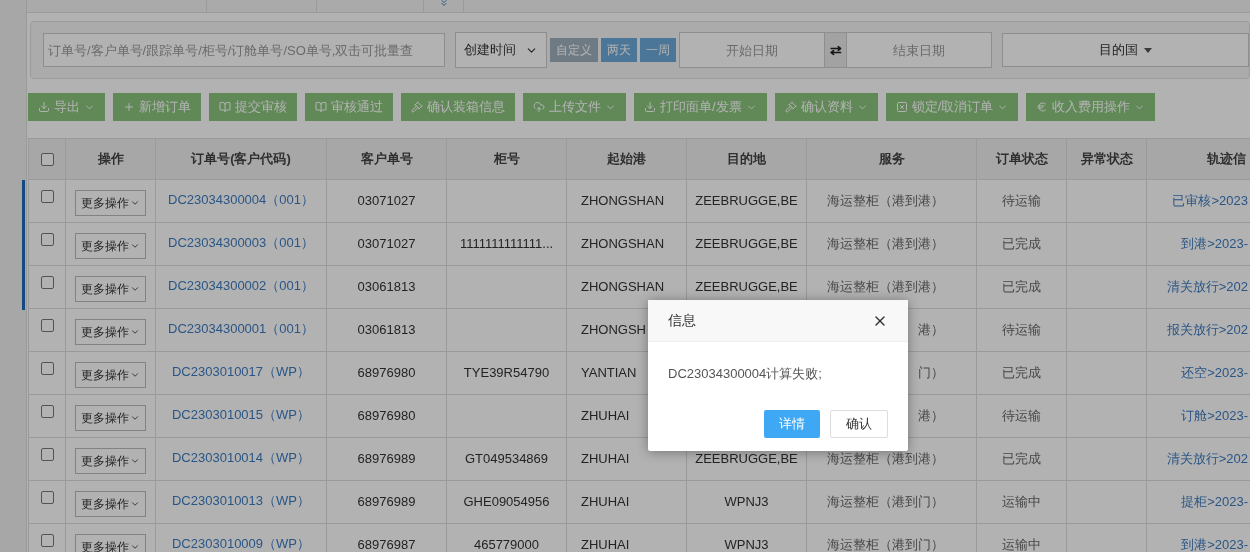 This screenshot has height=552, width=1250. I want to click on toolbar-button: 上传文件, so click(574, 107).